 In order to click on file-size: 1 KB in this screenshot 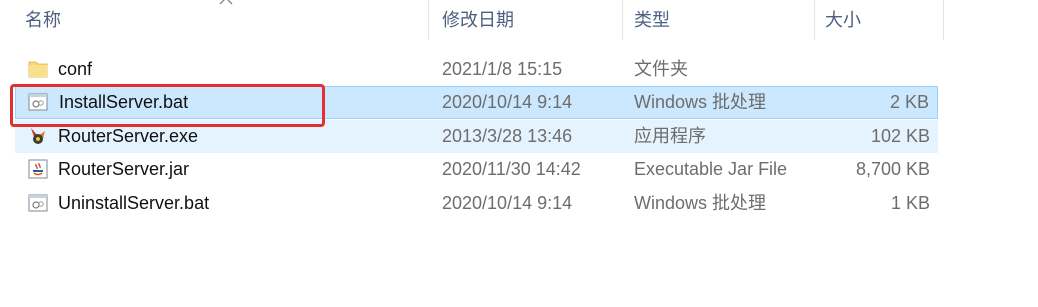, I will do `click(910, 203)`.